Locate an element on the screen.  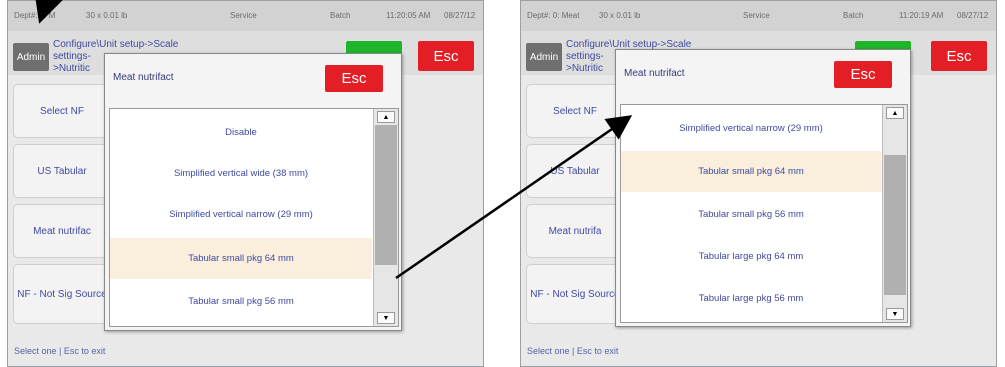
top-pointer-arrow is located at coordinates (48, 12).